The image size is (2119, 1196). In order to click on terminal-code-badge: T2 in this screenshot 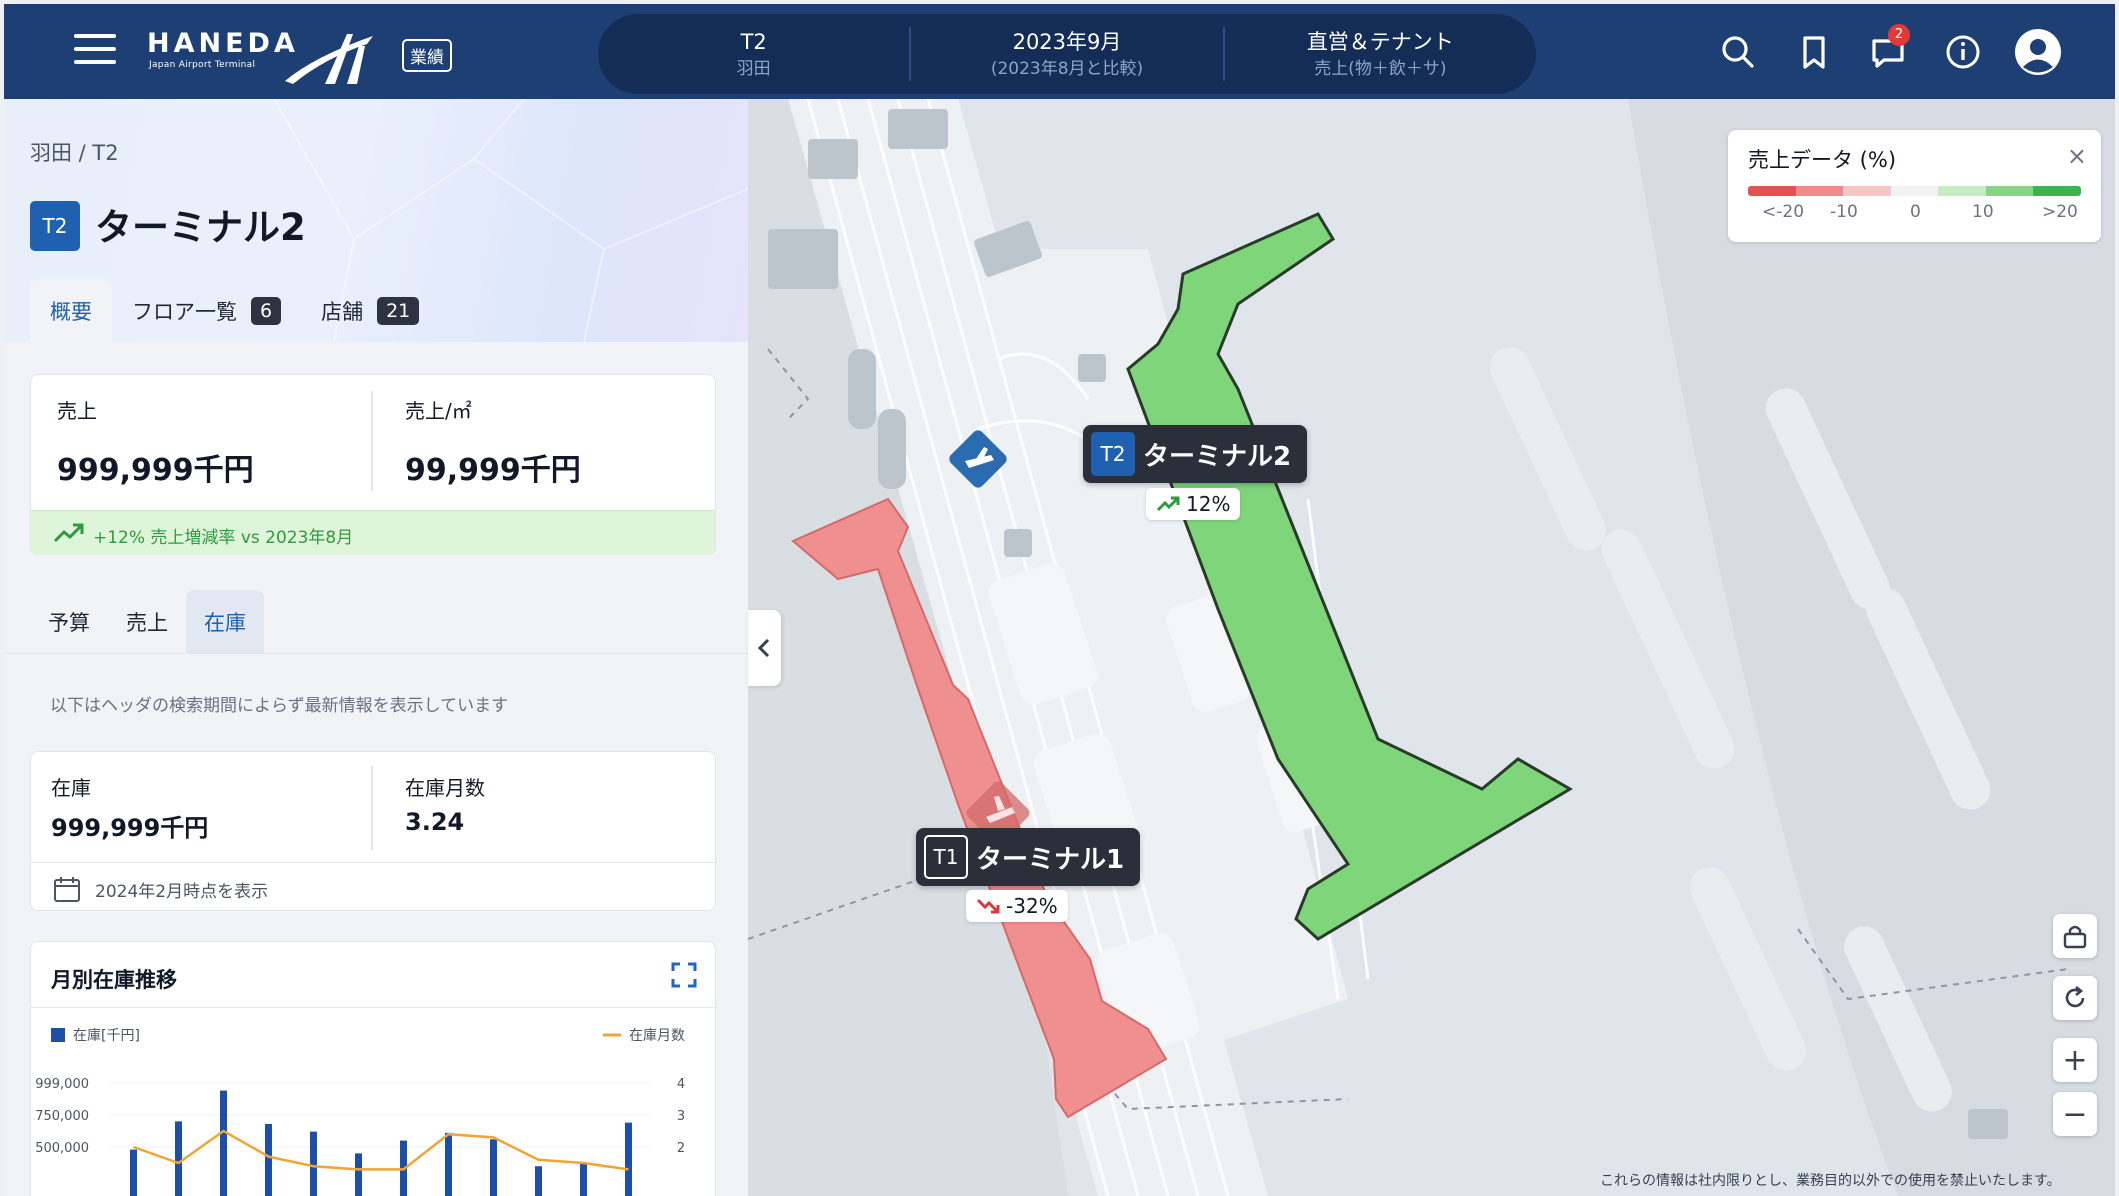, I will do `click(55, 226)`.